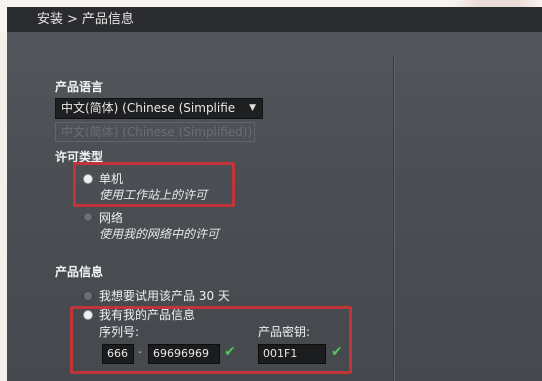  Describe the element at coordinates (159, 234) in the screenshot. I see `network-description: 使用我的网络中的许可` at that location.